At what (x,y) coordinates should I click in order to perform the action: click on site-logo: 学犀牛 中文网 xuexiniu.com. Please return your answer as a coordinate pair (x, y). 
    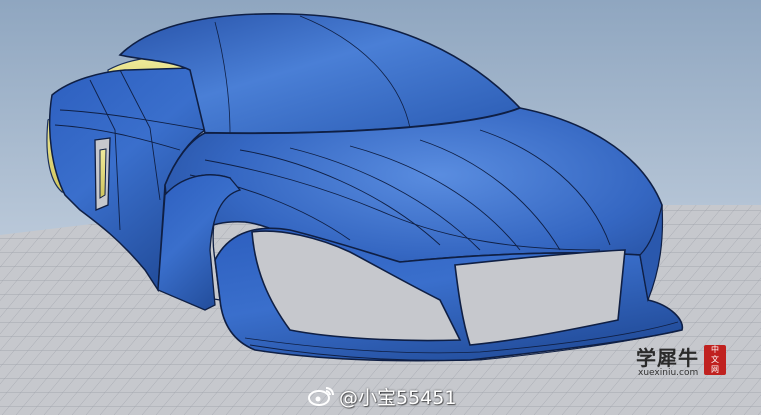
    Looking at the image, I should click on (682, 360).